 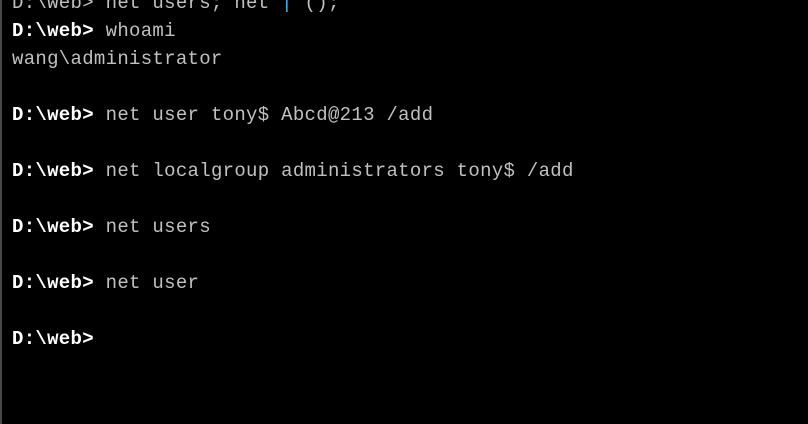 I want to click on command-text: net user tony$ Abcd@213 /add, so click(x=269, y=115).